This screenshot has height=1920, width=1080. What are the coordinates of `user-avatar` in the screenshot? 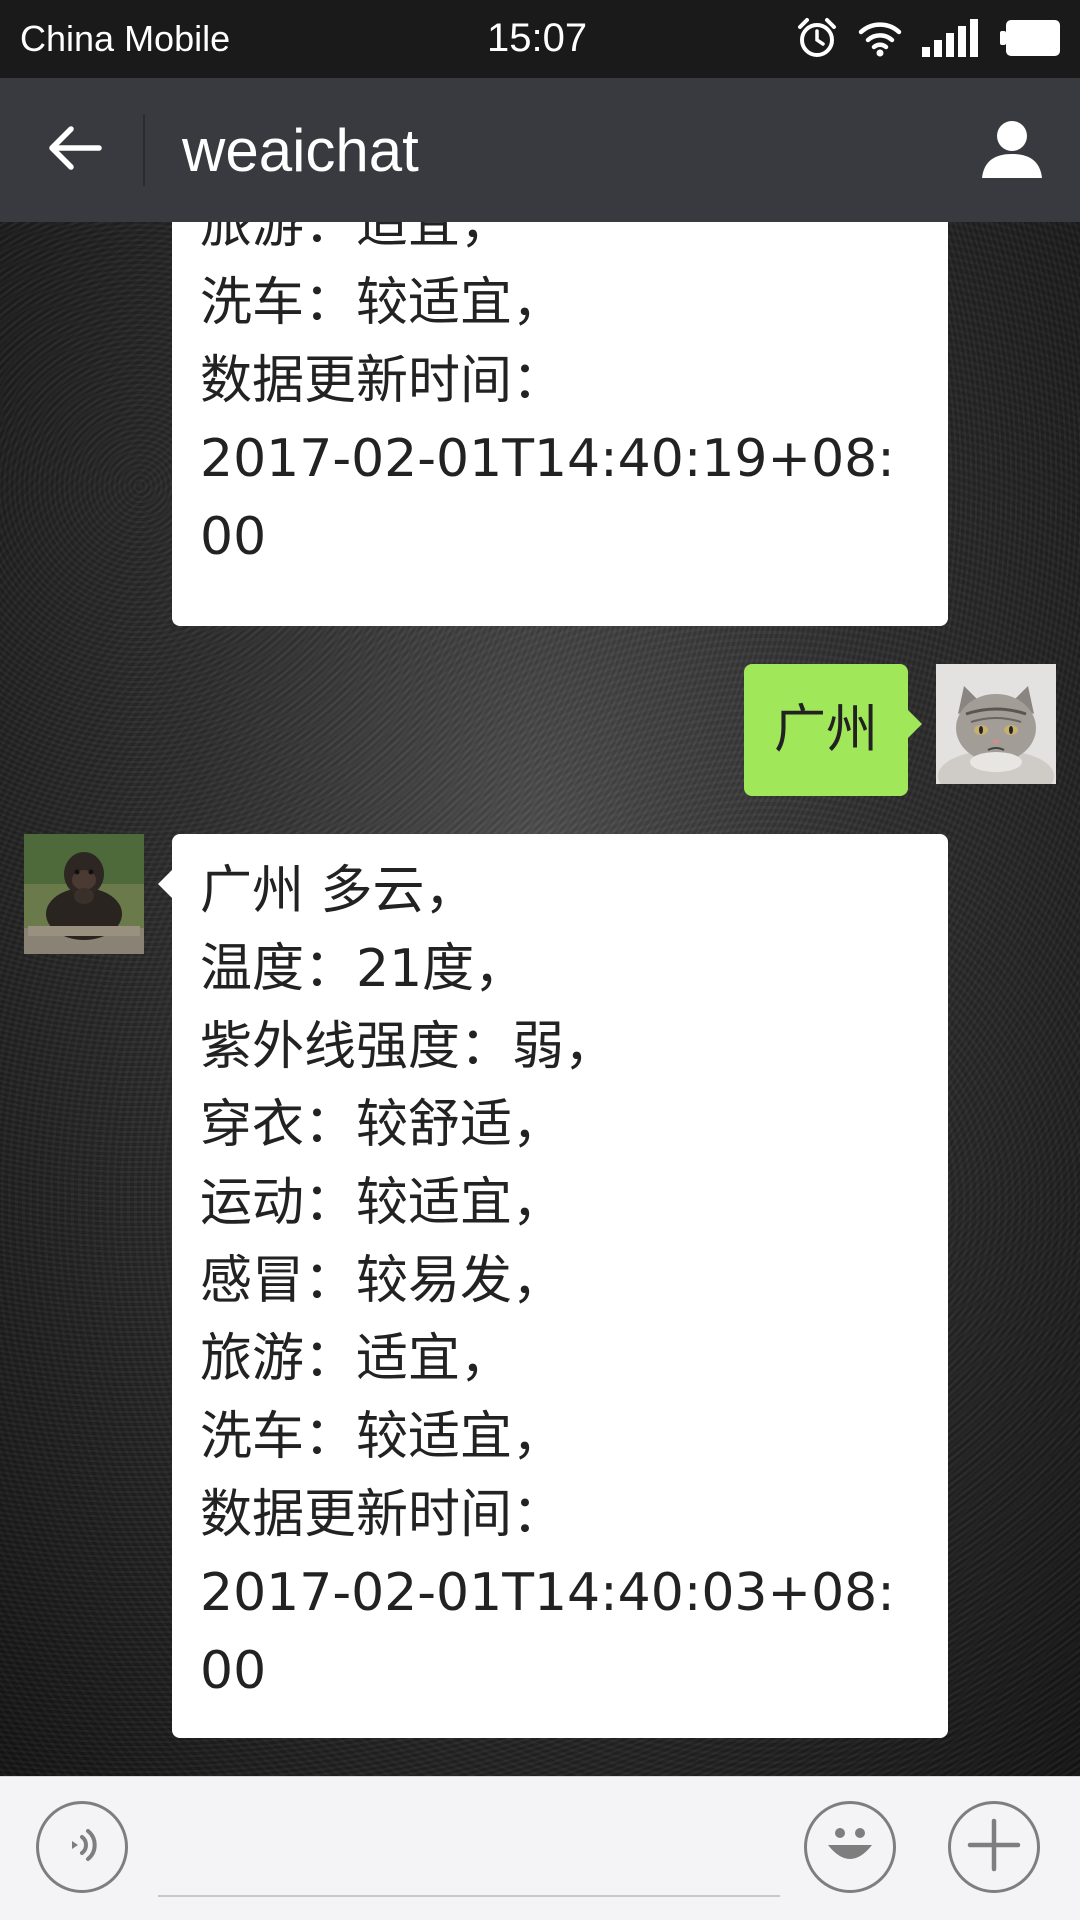 It's located at (996, 724).